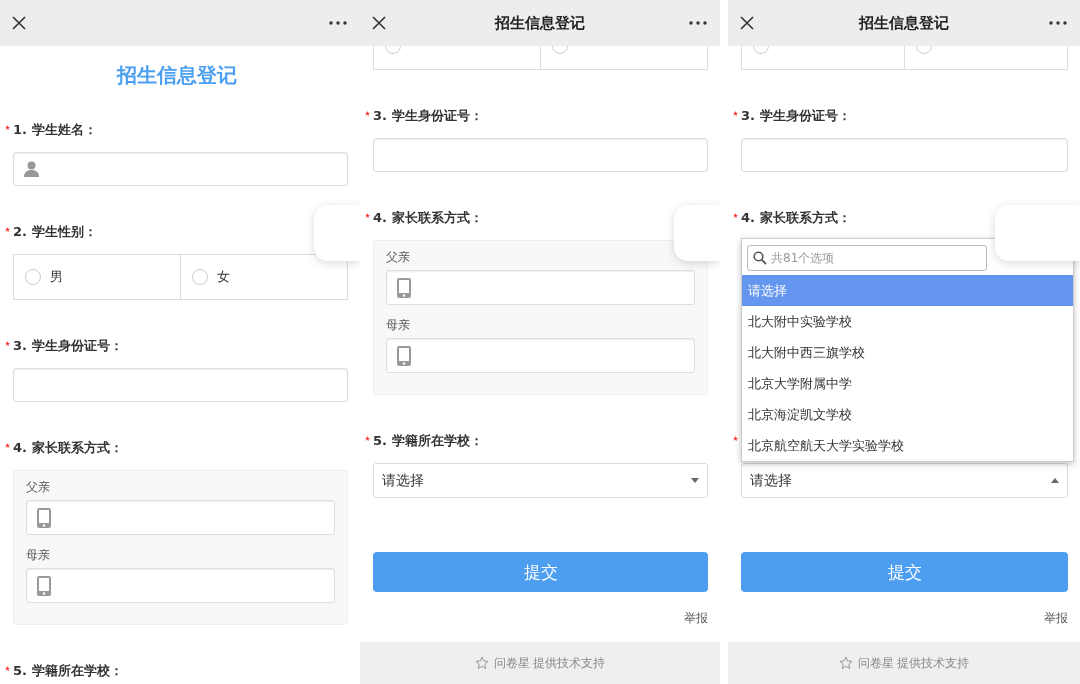 Image resolution: width=1080 pixels, height=684 pixels. Describe the element at coordinates (907, 414) in the screenshot. I see `dropdown-option: 北京海淀凯文学校` at that location.